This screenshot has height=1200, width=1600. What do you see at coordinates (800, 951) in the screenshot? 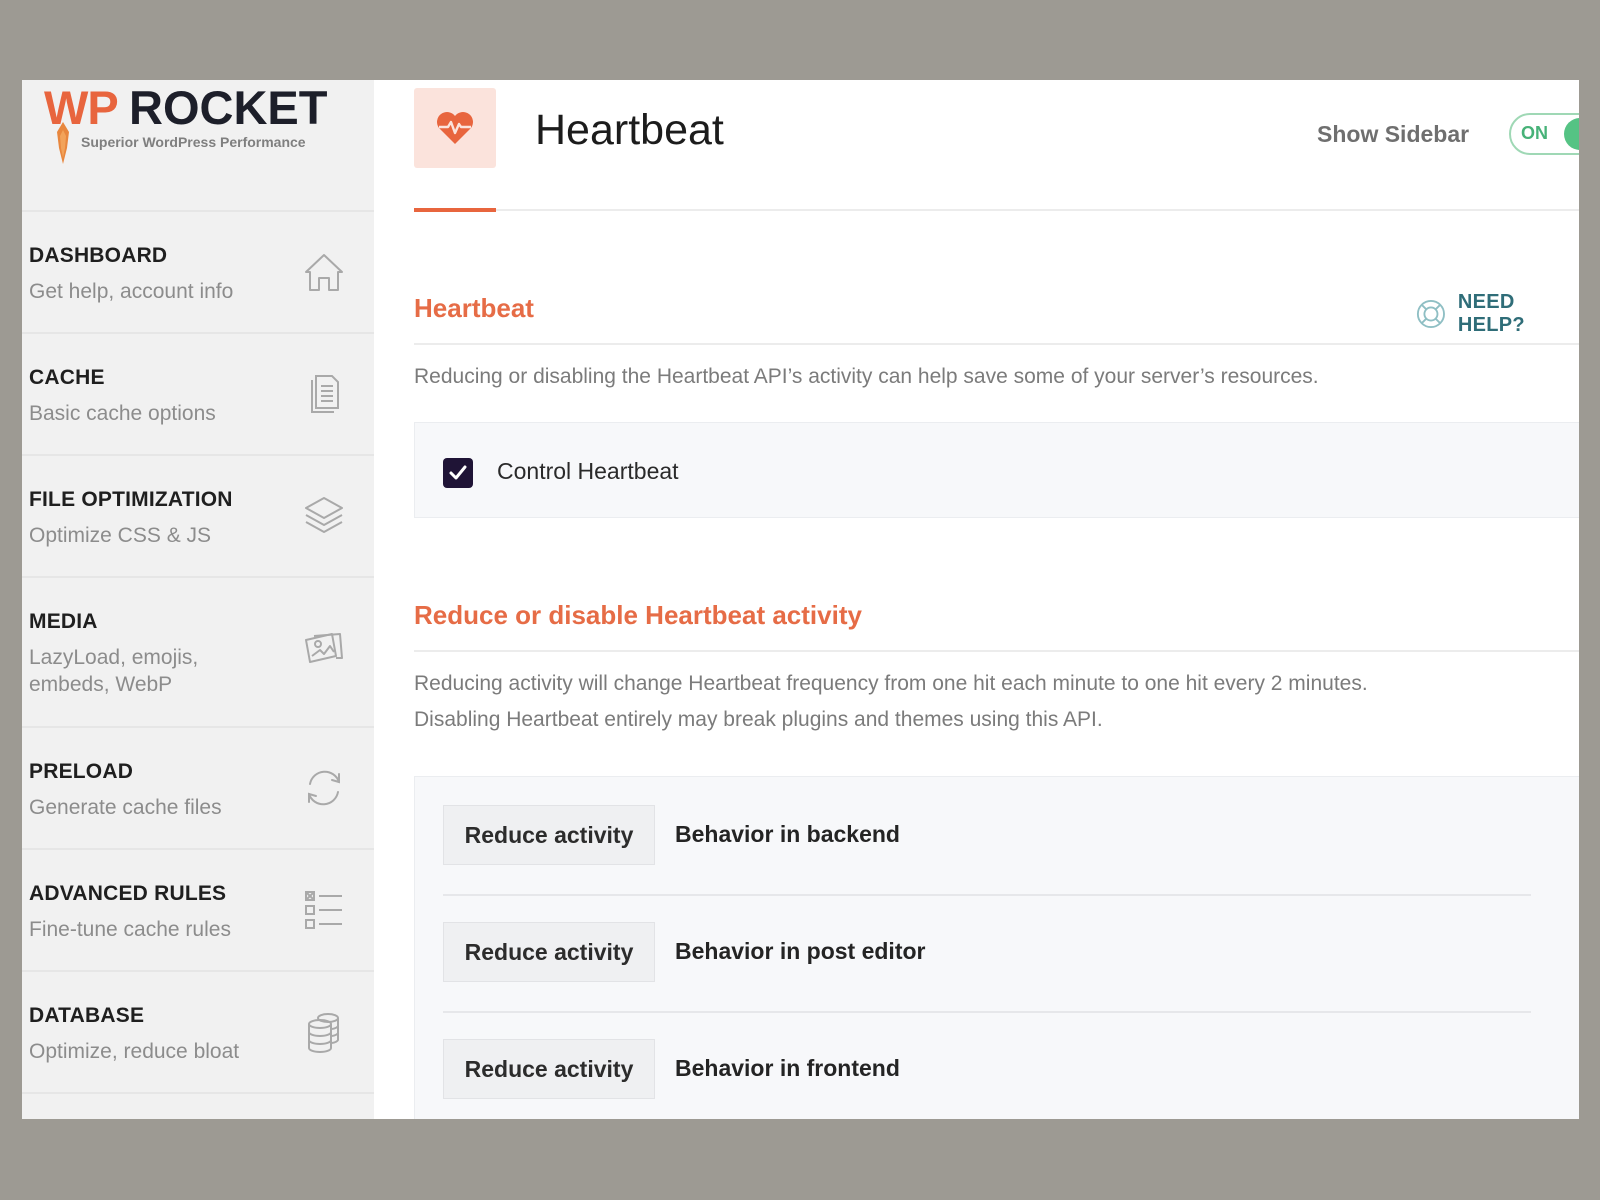
I see `post-editor-behavior-label: Behavior in post editor` at bounding box center [800, 951].